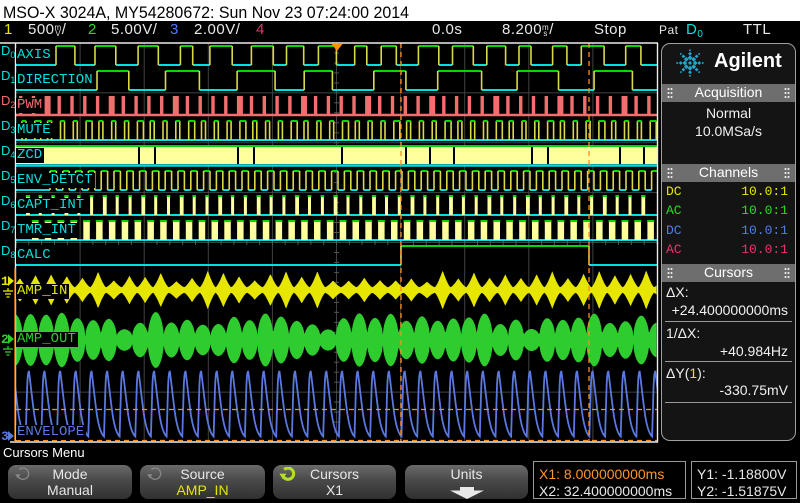  What do you see at coordinates (5, 436) in the screenshot?
I see `svg-text: 3` at bounding box center [5, 436].